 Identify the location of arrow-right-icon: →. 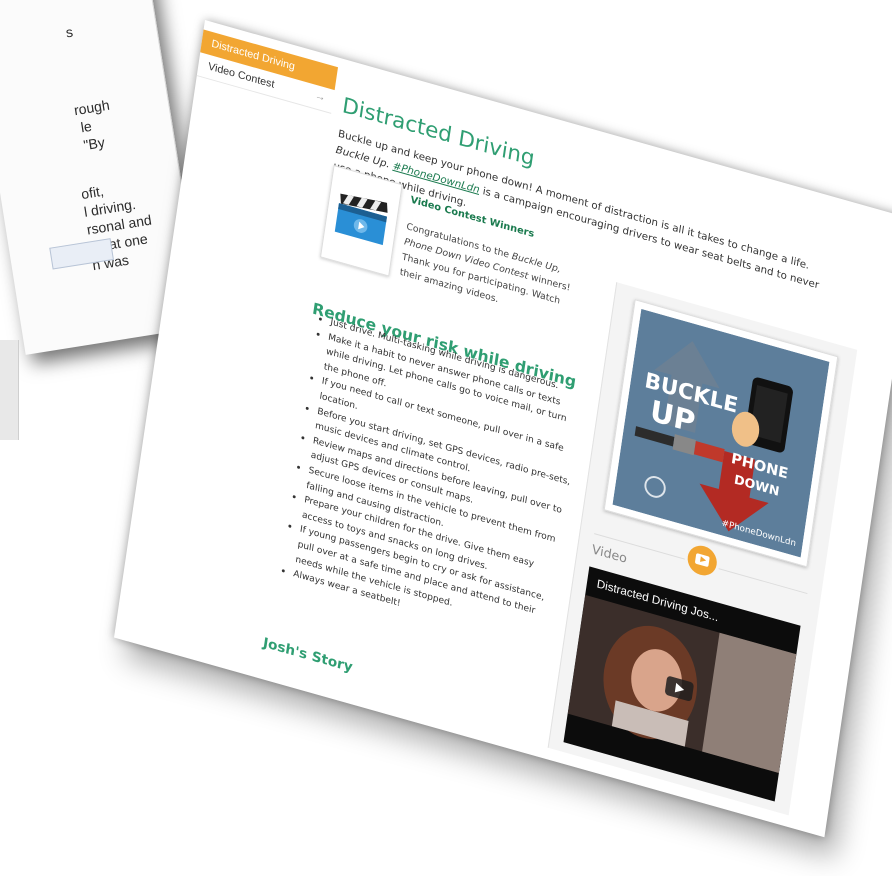
(320, 97).